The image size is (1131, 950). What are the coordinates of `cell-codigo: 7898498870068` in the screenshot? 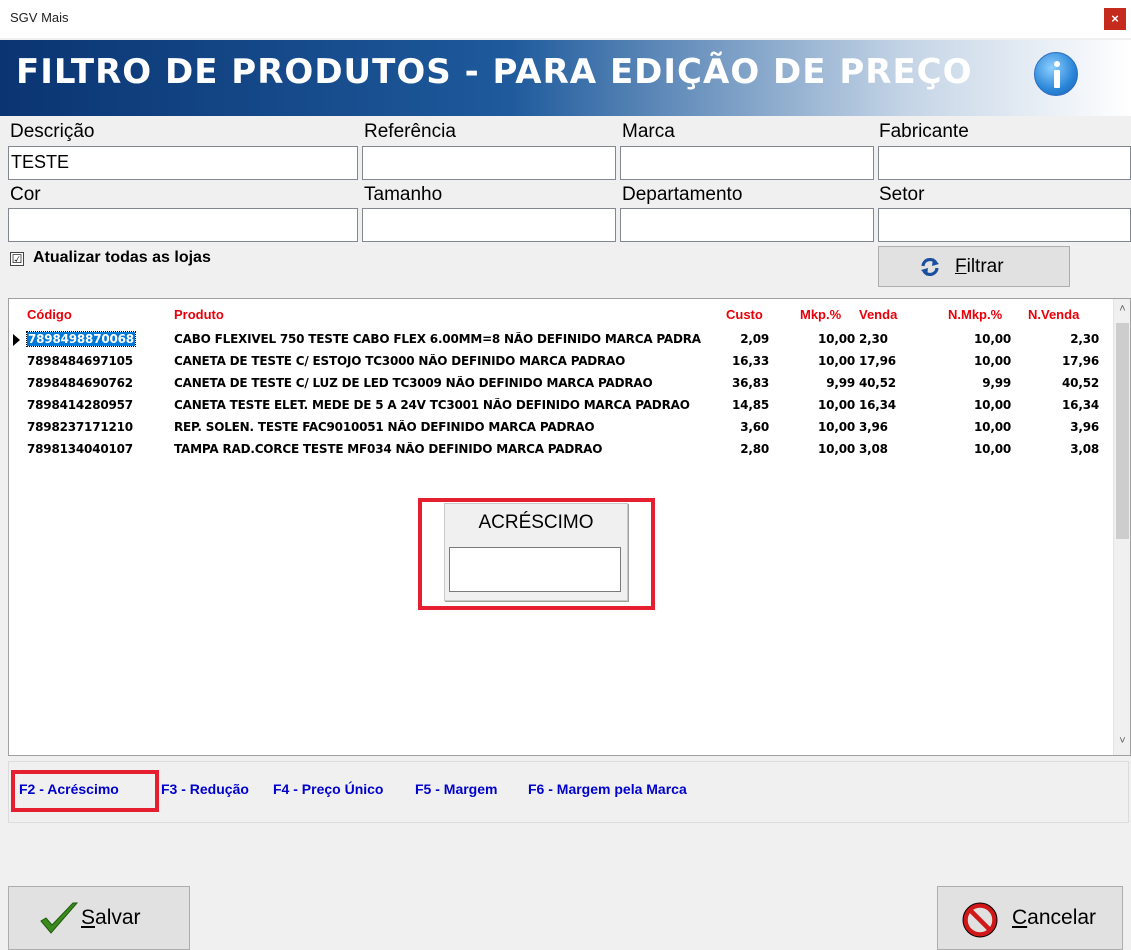 It's located at (81, 339).